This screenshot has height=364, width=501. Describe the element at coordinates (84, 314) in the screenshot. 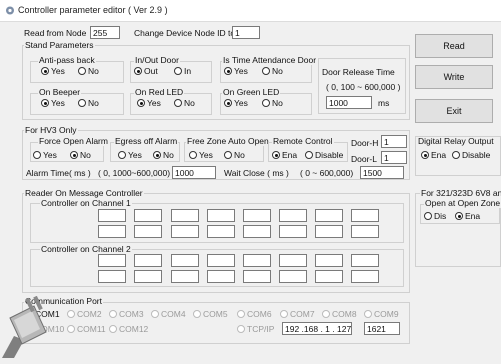

I see `port-com2: COM2` at that location.